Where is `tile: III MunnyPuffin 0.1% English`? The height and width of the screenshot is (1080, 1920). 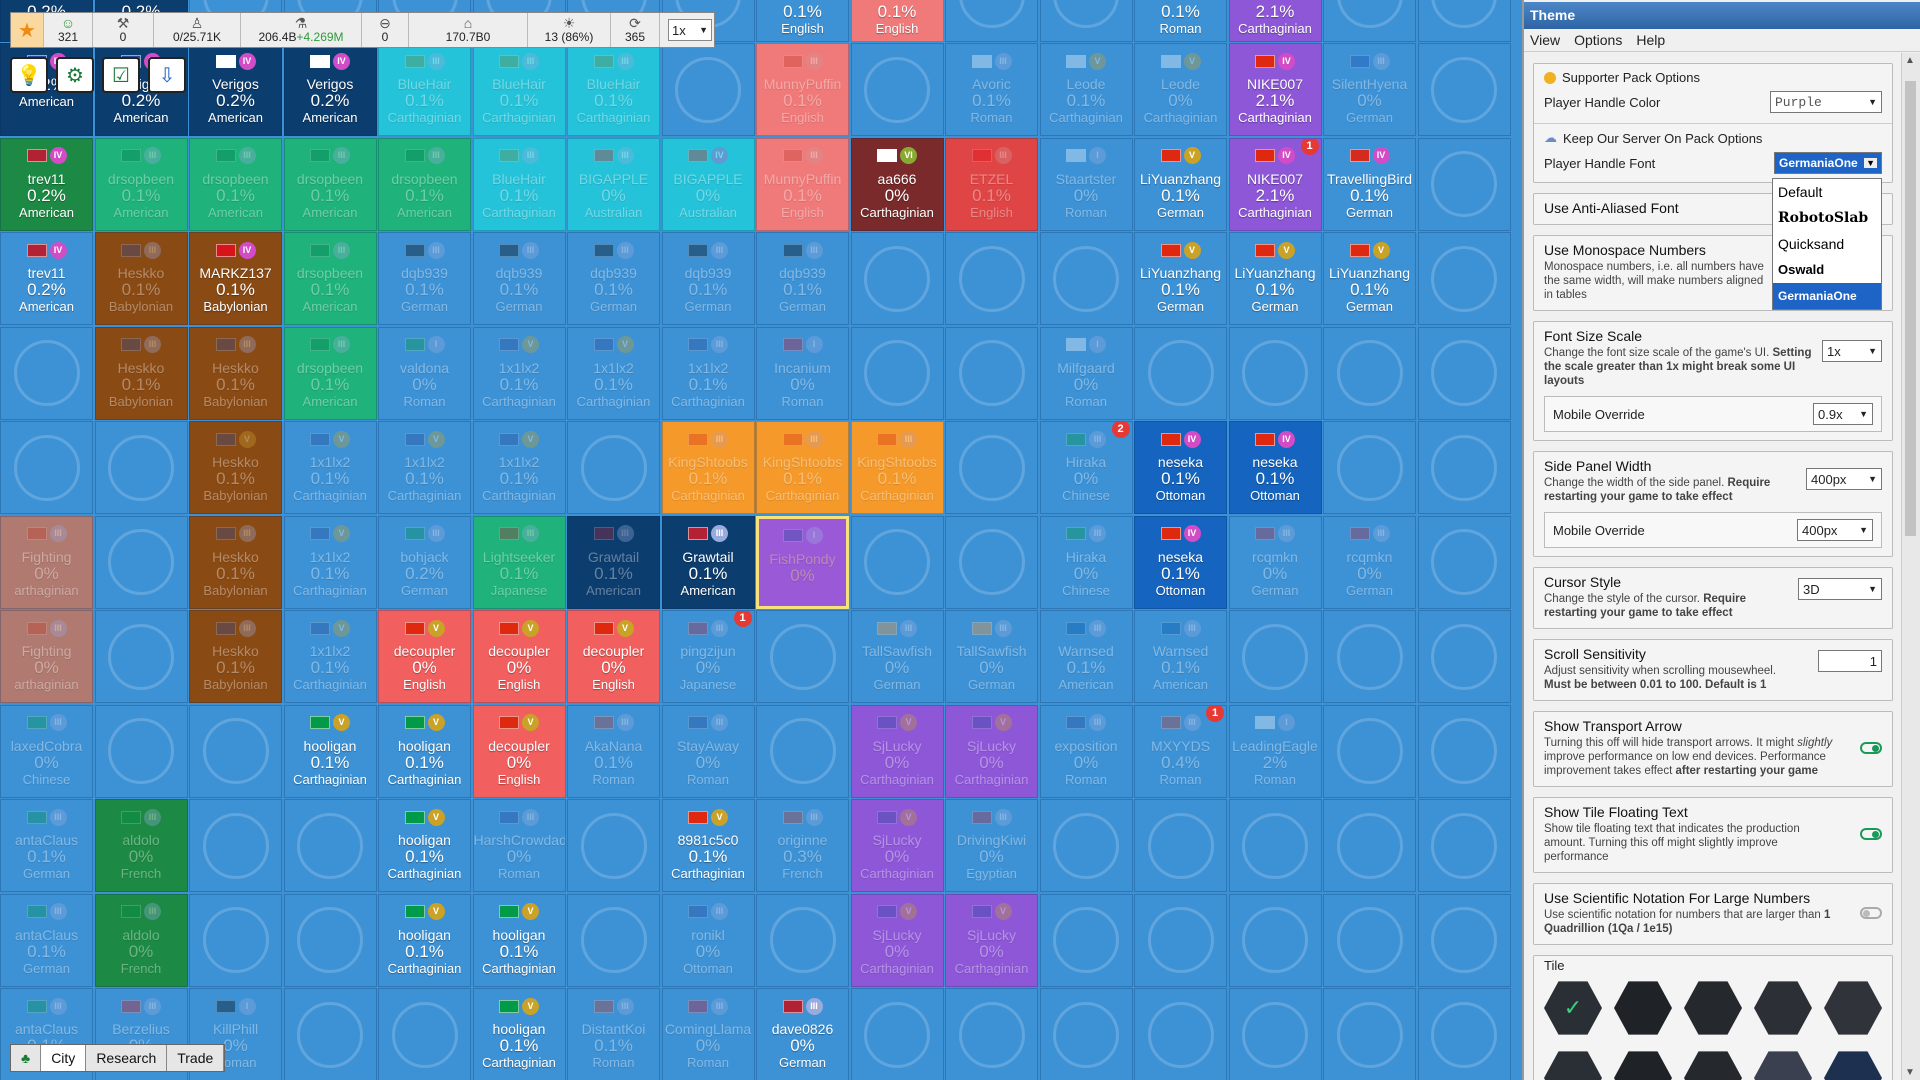 tile: III MunnyPuffin 0.1% English is located at coordinates (802, 184).